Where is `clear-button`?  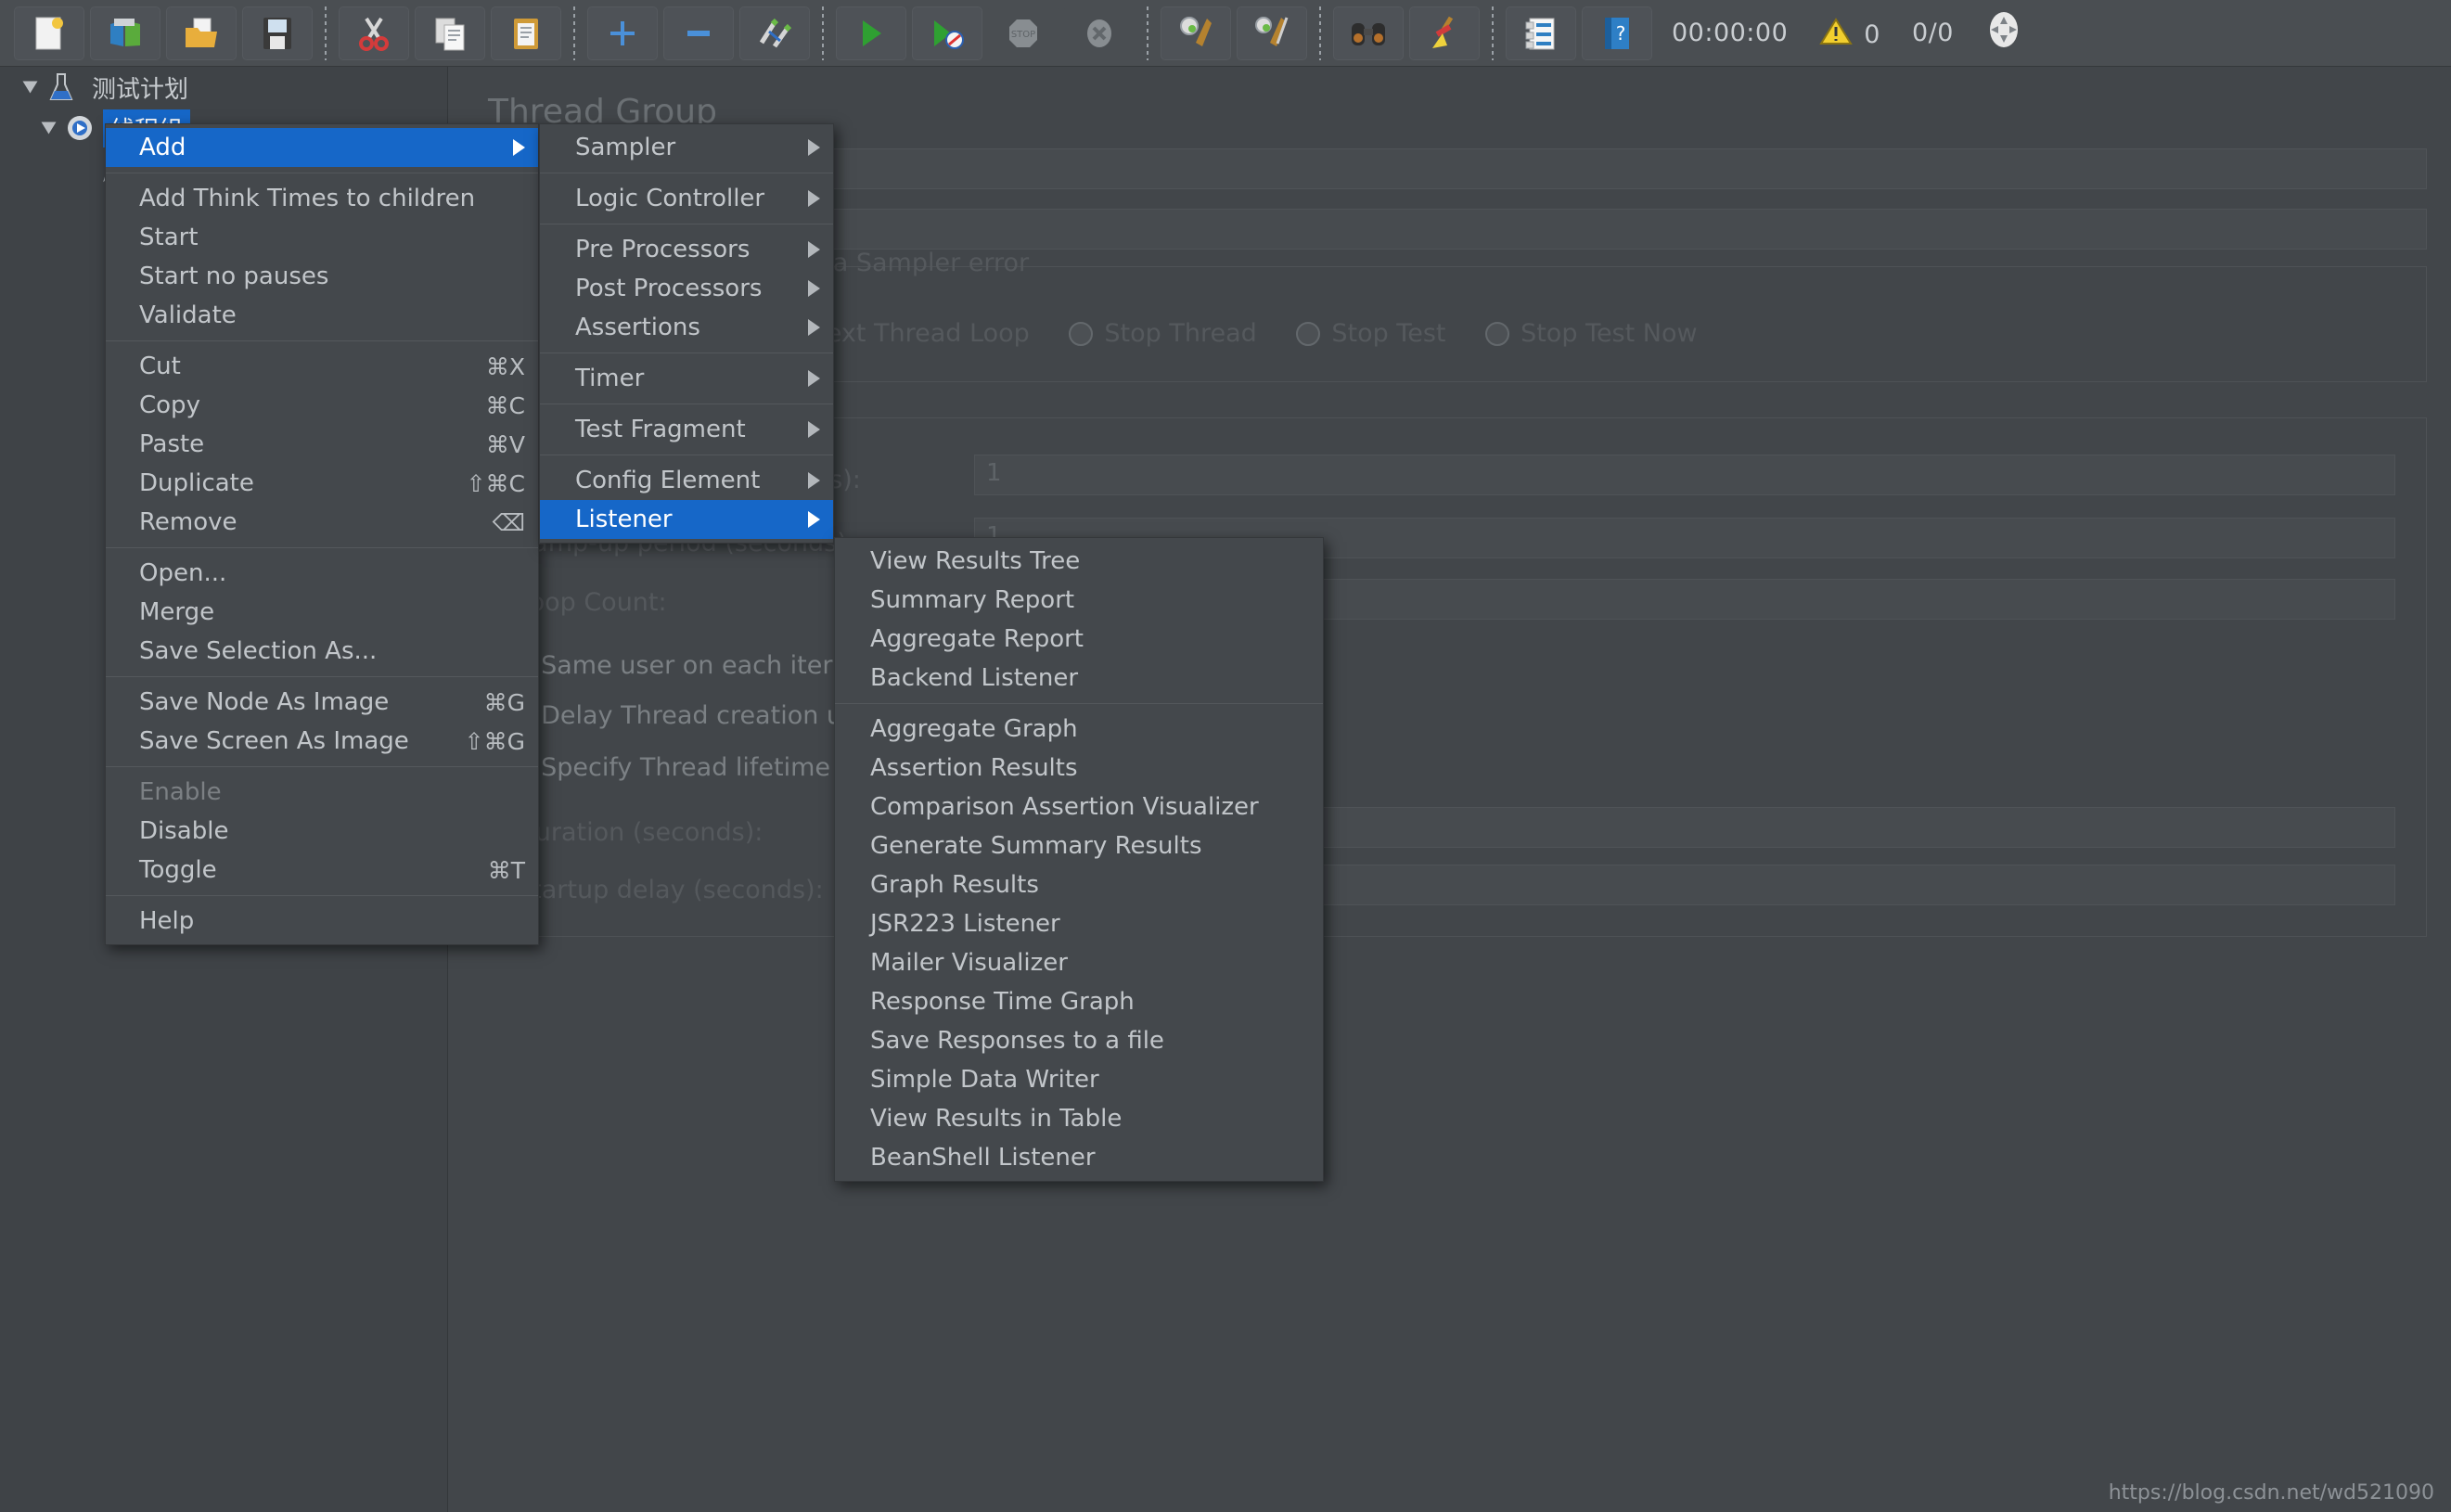 clear-button is located at coordinates (1196, 33).